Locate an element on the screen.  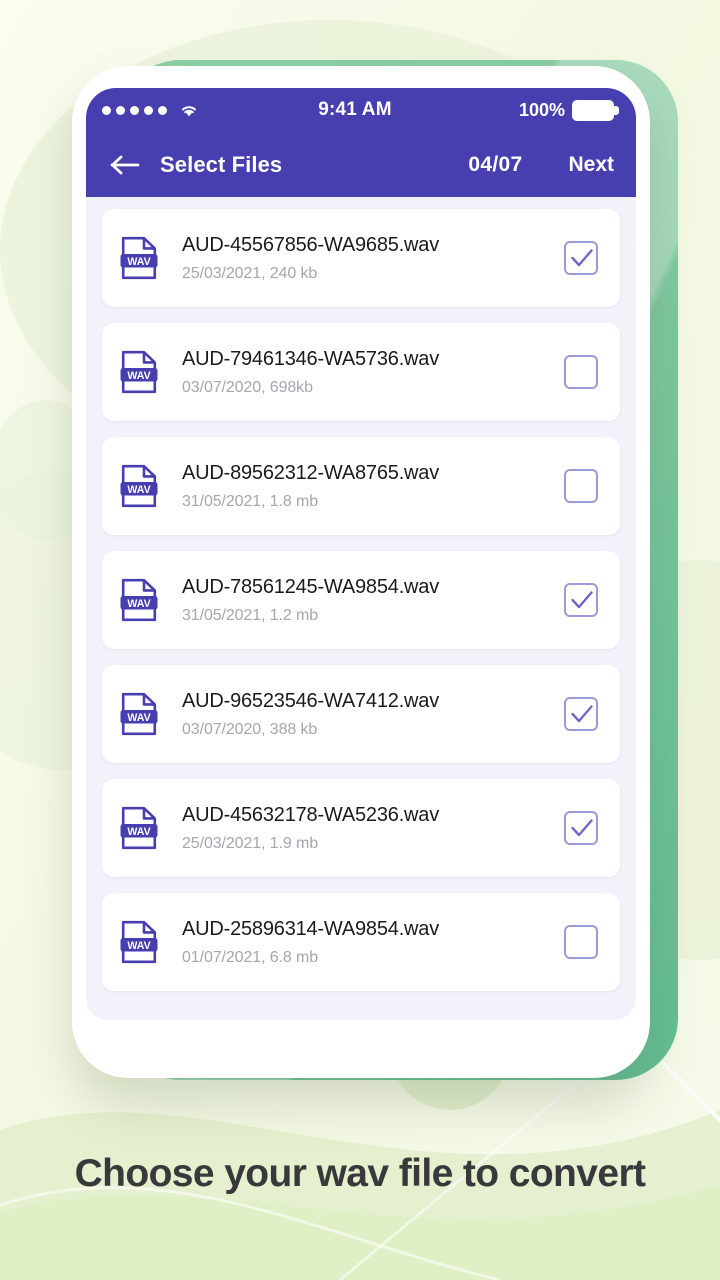
file-meta: 31/05/2021, 1.2 mb is located at coordinates (250, 615).